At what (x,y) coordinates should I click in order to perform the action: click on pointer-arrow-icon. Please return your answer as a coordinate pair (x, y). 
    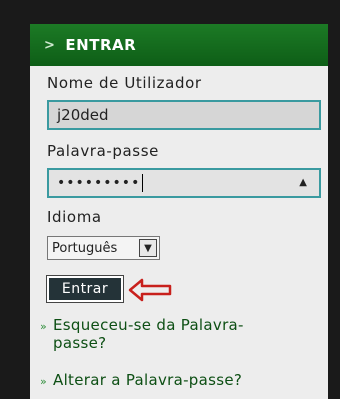
    Looking at the image, I should click on (150, 290).